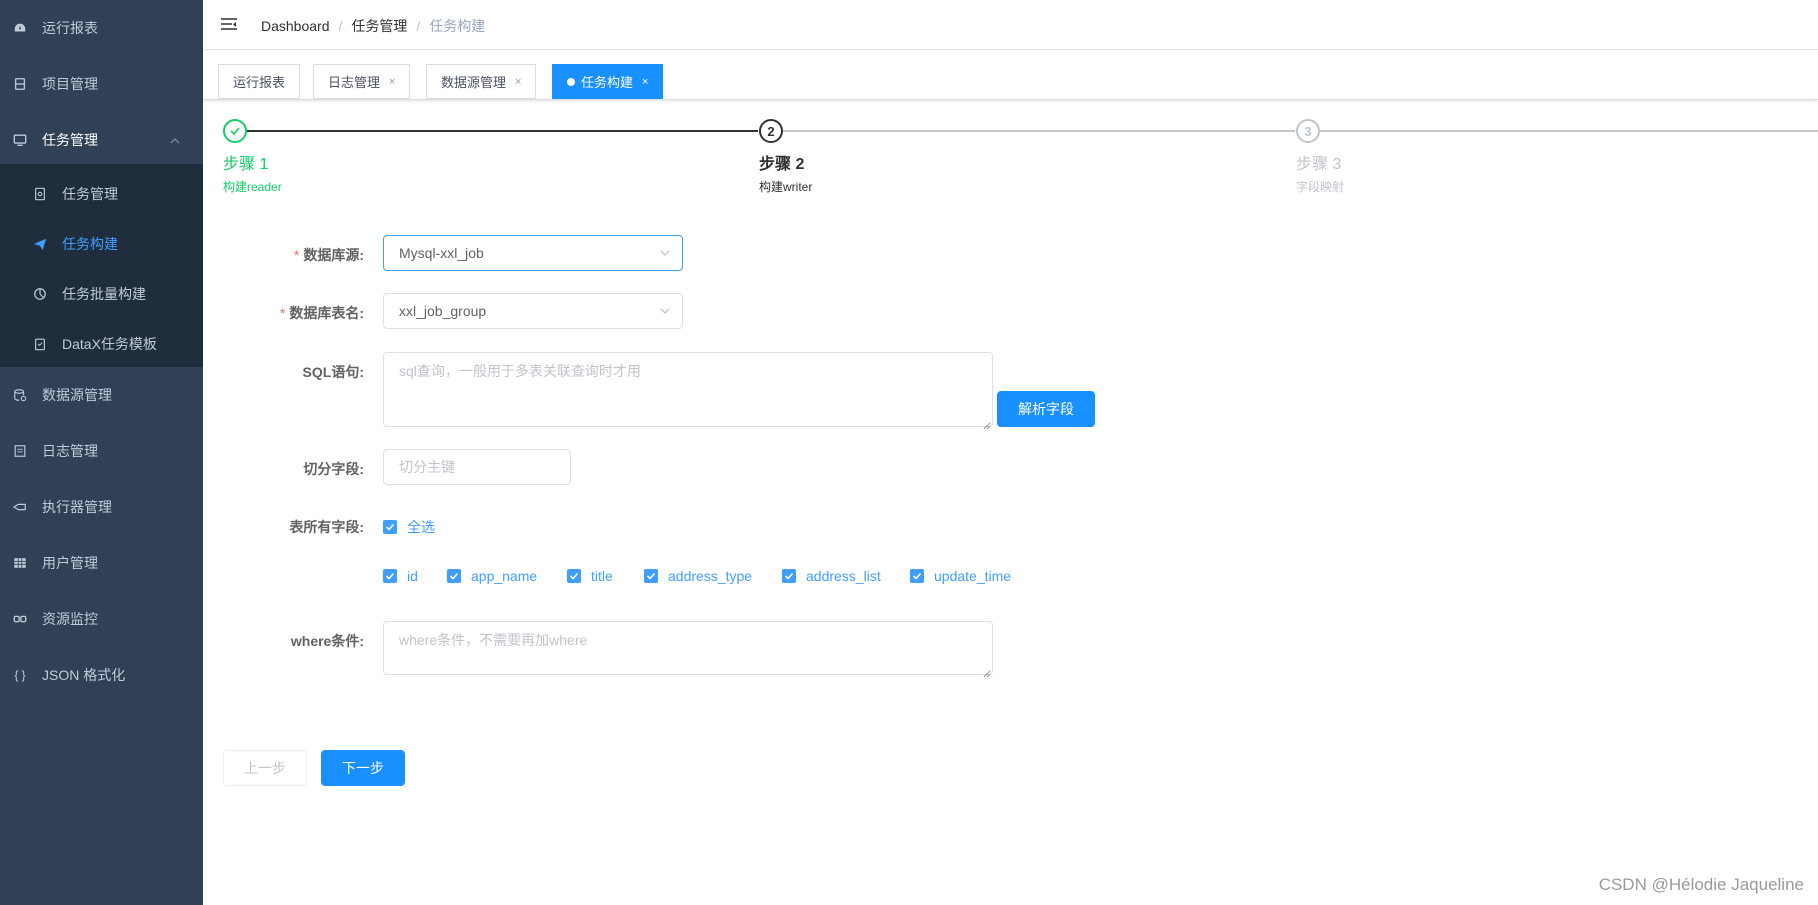 This screenshot has width=1818, height=905. What do you see at coordinates (20, 675) in the screenshot?
I see `braces-icon: { }` at bounding box center [20, 675].